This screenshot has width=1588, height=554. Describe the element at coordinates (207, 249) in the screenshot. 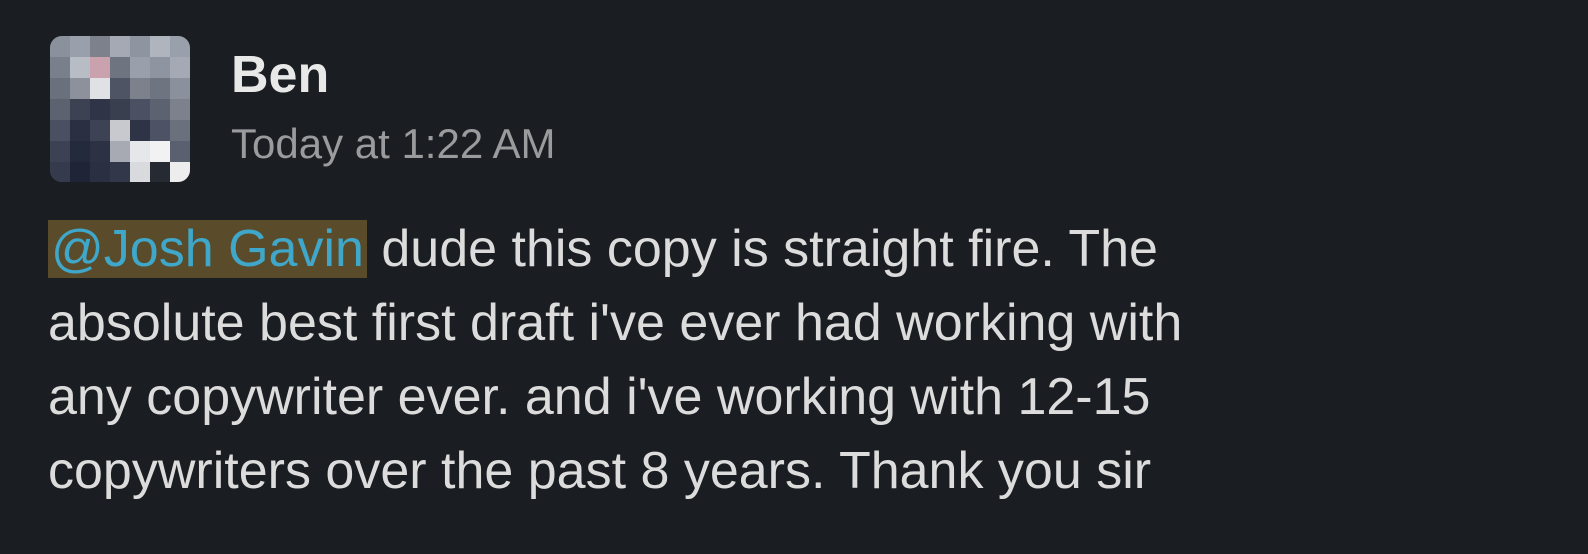

I see `user-mention: @Josh Gavin` at that location.